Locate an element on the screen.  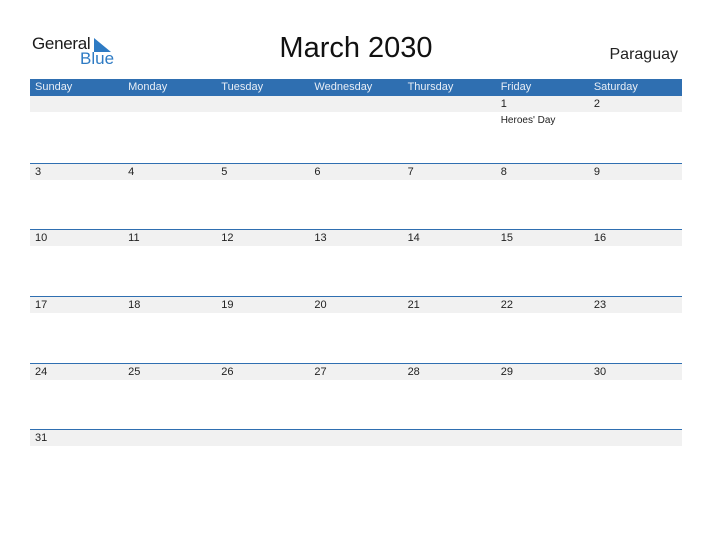
day-number: 1 is located at coordinates (503, 104).